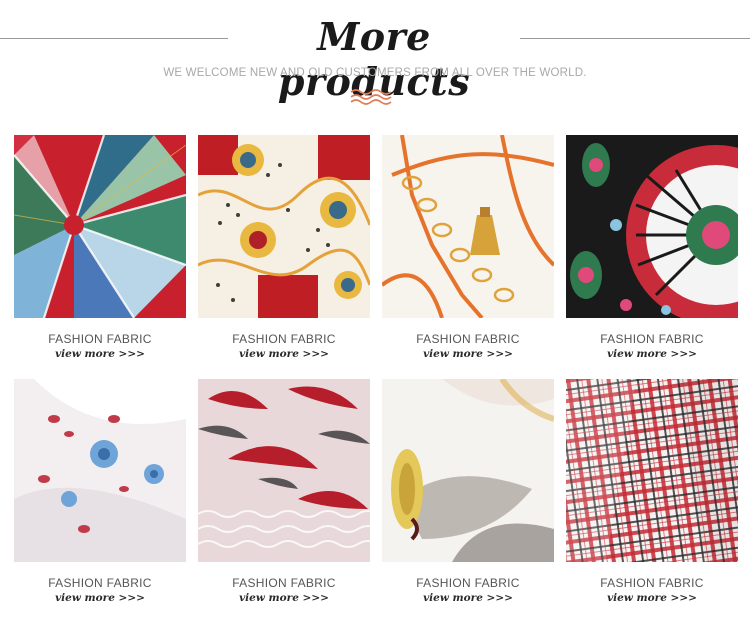 The width and height of the screenshot is (750, 630). Describe the element at coordinates (652, 226) in the screenshot. I see `product-image-mandala` at that location.